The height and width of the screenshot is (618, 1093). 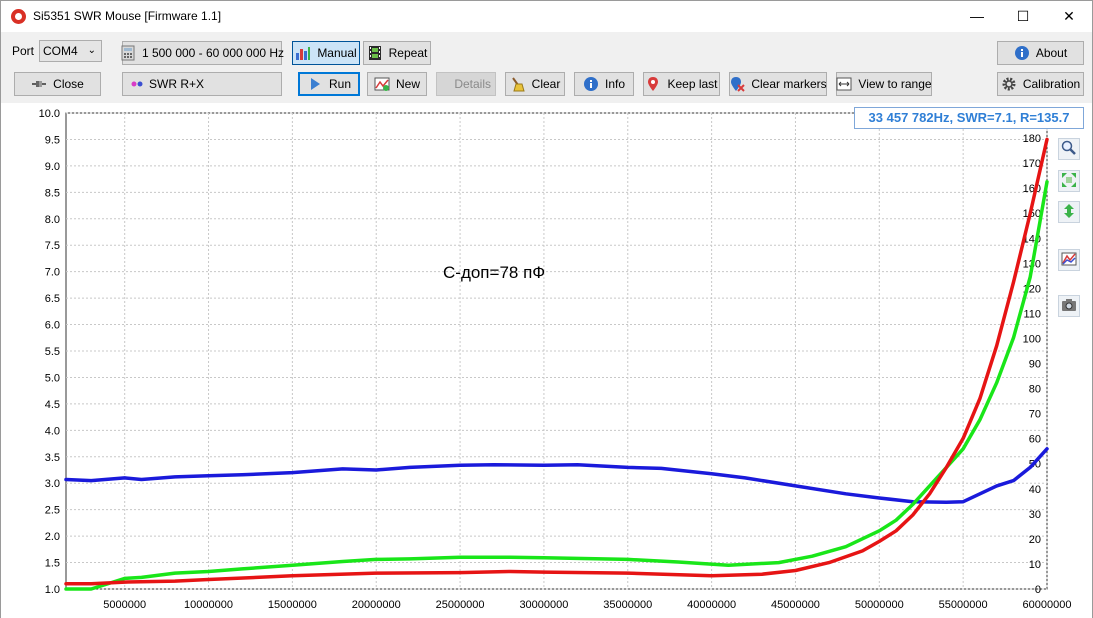 I want to click on y-left-tick-label: 8.0, so click(x=52, y=220).